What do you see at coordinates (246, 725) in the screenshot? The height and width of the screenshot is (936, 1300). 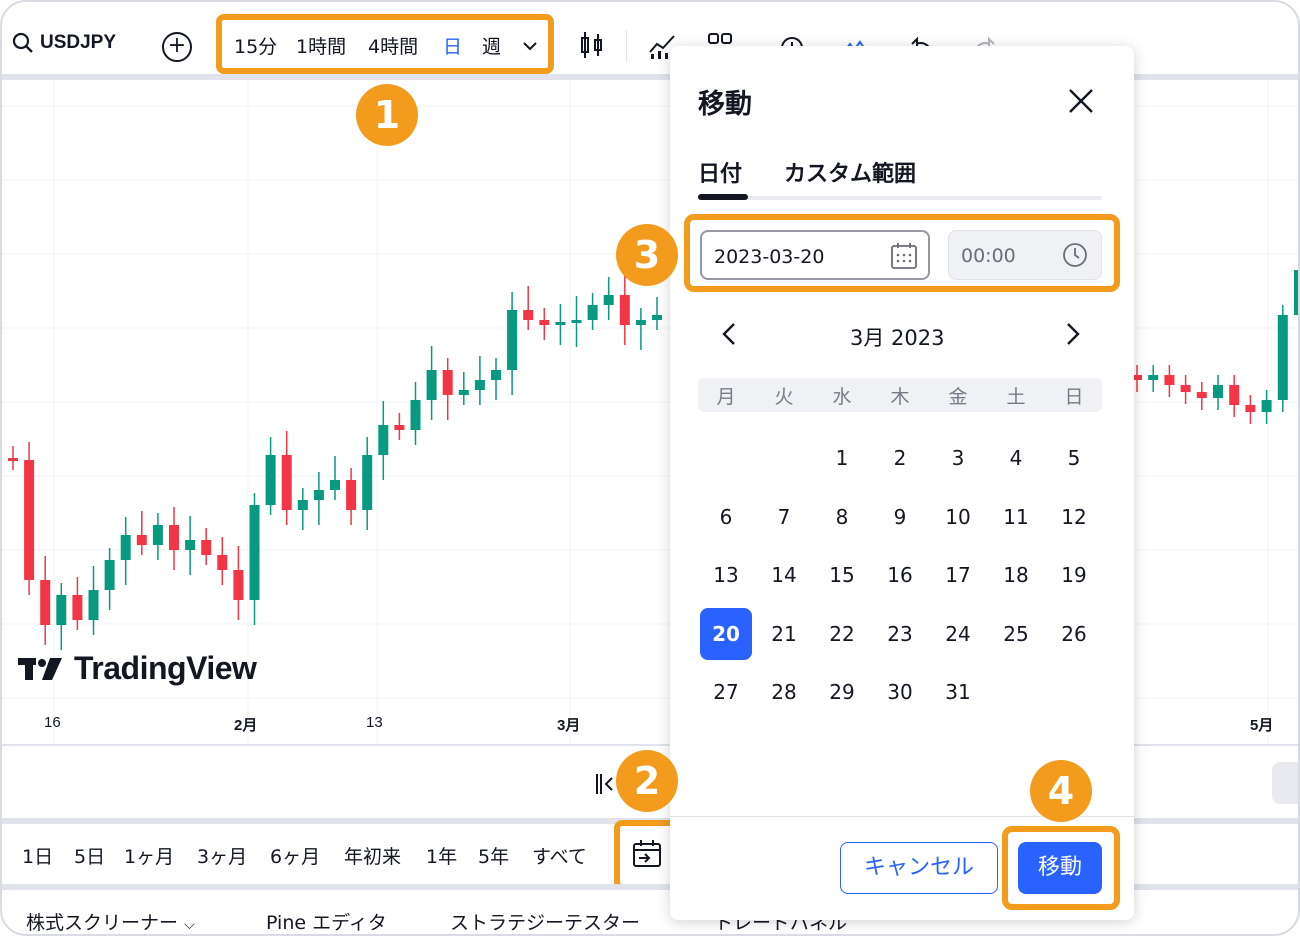 I see `time-tick-feb: 2月` at bounding box center [246, 725].